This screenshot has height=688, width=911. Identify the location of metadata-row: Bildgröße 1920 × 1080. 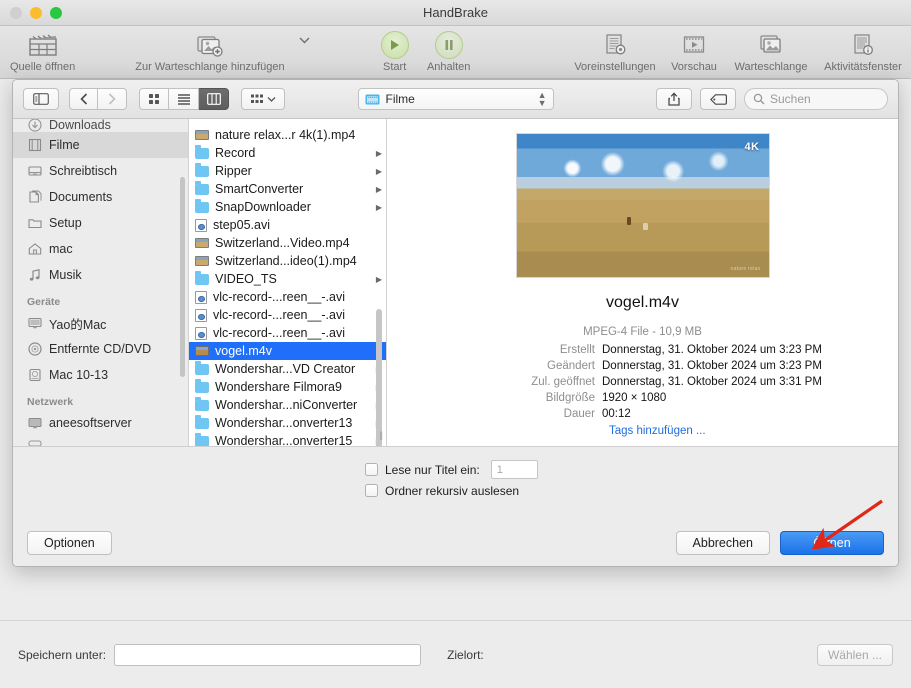
(642, 398).